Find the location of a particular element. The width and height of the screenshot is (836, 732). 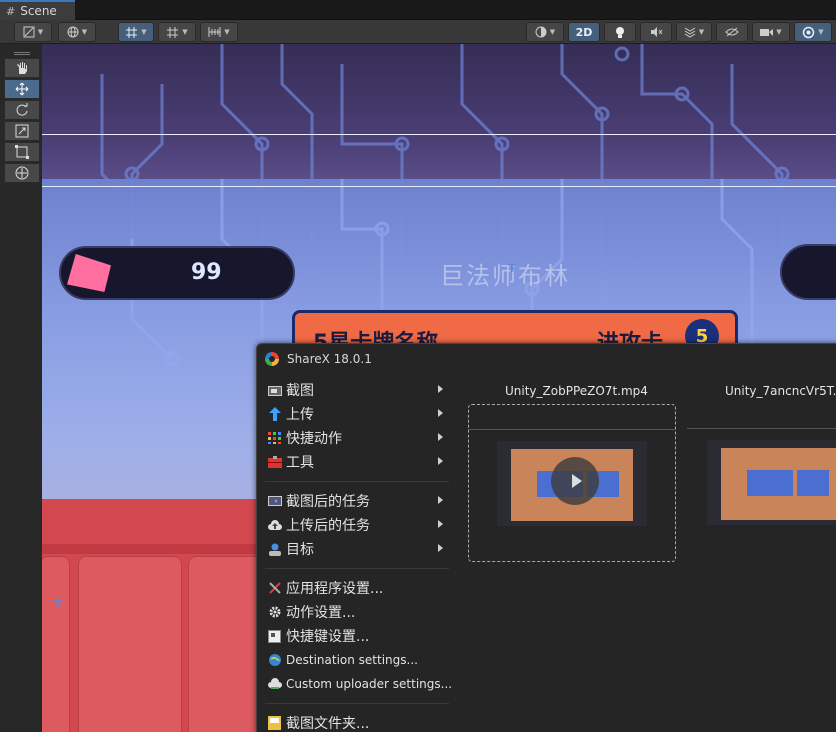

image-preview is located at coordinates (771, 482).